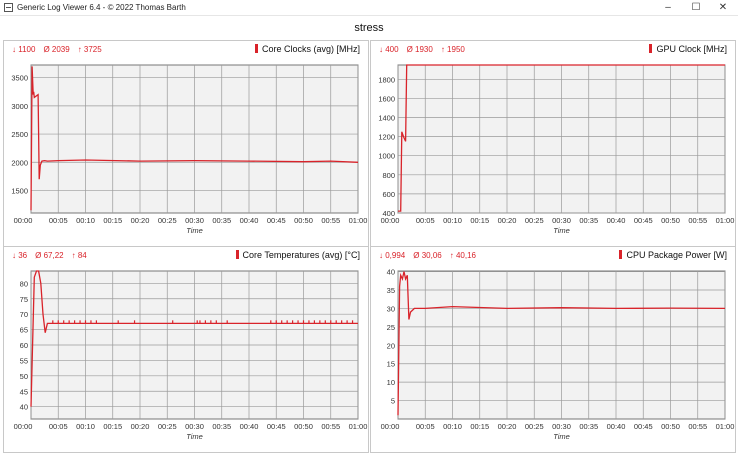  I want to click on y-tick-label: 1200, so click(386, 137).